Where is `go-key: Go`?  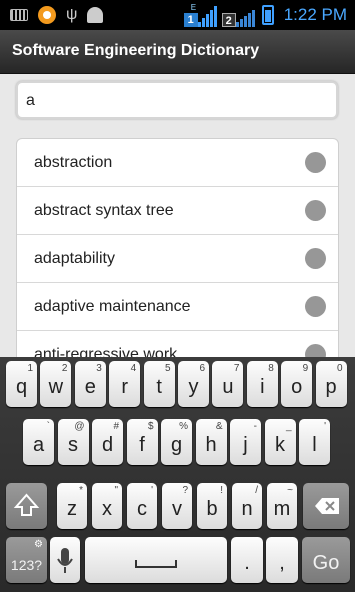 go-key: Go is located at coordinates (326, 560).